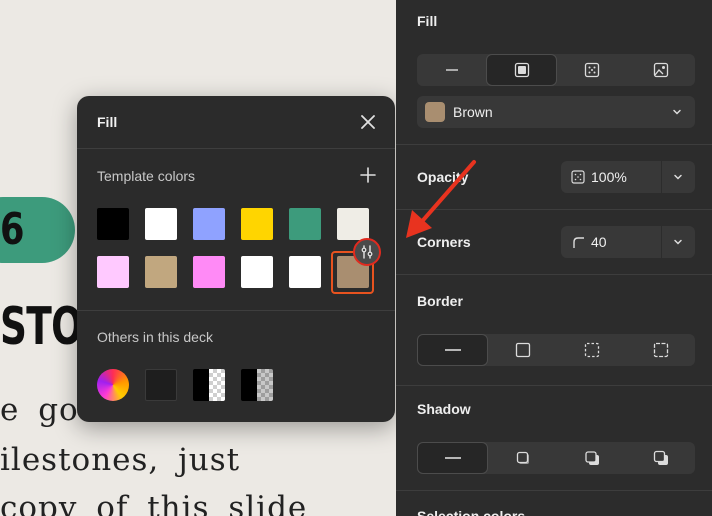  I want to click on shadow-style-selector, so click(556, 458).